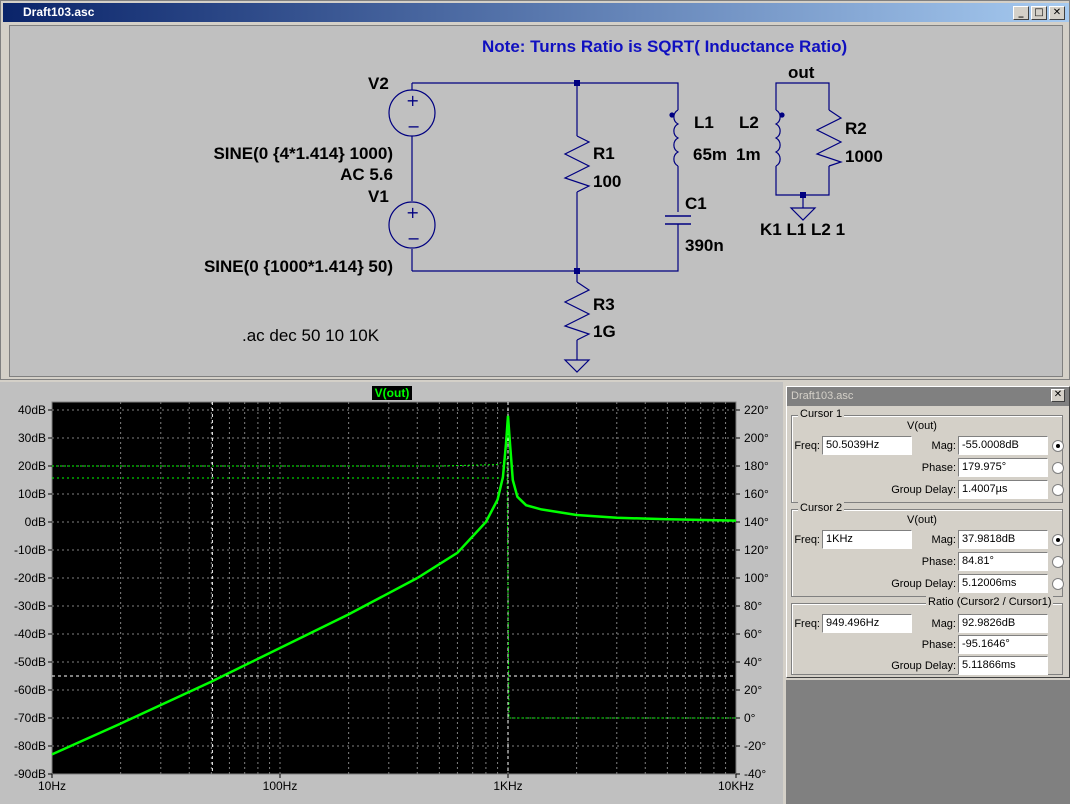 The width and height of the screenshot is (1070, 804). Describe the element at coordinates (696, 203) in the screenshot. I see `c1-name: C1` at that location.